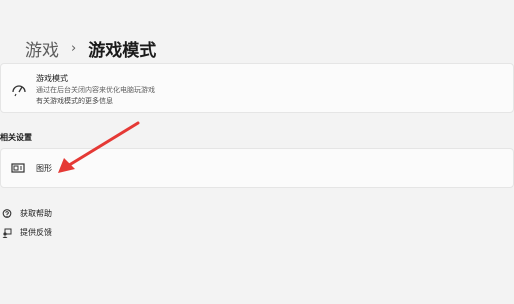 The image size is (514, 304). What do you see at coordinates (74, 101) in the screenshot?
I see `game-mode-more-info-link: 有关游戏模式的更多信息` at bounding box center [74, 101].